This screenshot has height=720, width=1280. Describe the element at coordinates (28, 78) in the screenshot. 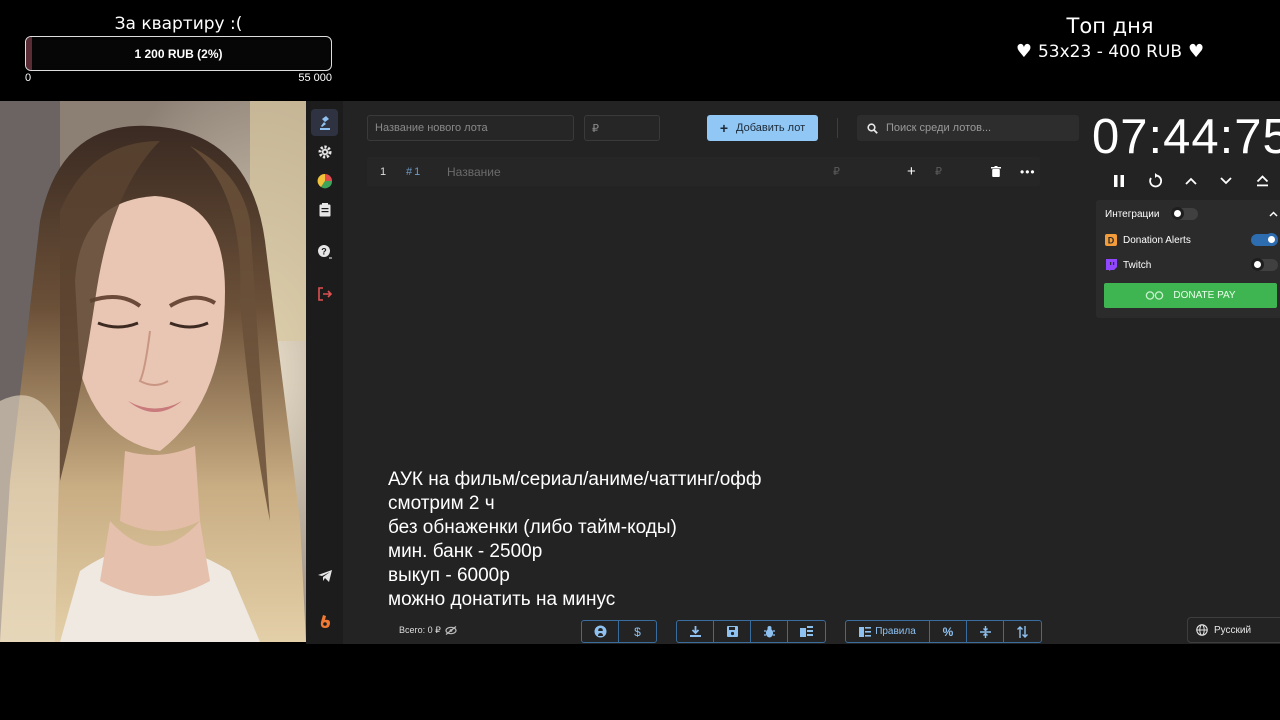

I see `goal-min: 0` at that location.